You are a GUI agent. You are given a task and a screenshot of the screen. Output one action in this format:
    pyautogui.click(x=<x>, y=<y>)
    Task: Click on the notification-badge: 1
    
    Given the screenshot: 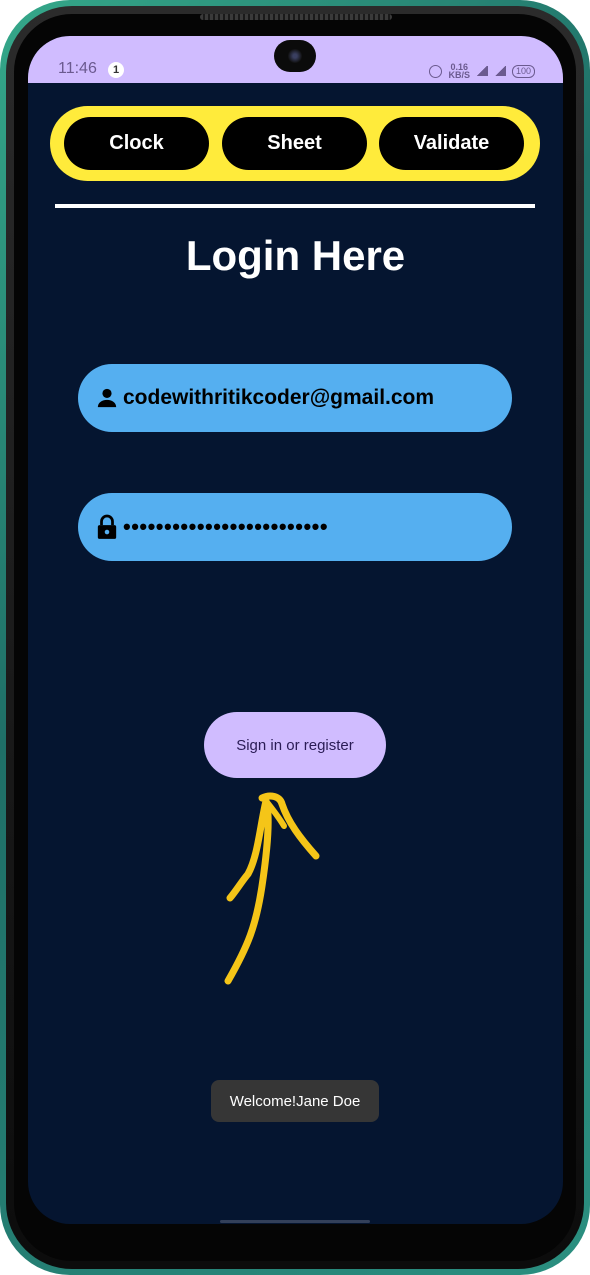 What is the action you would take?
    pyautogui.click(x=116, y=70)
    